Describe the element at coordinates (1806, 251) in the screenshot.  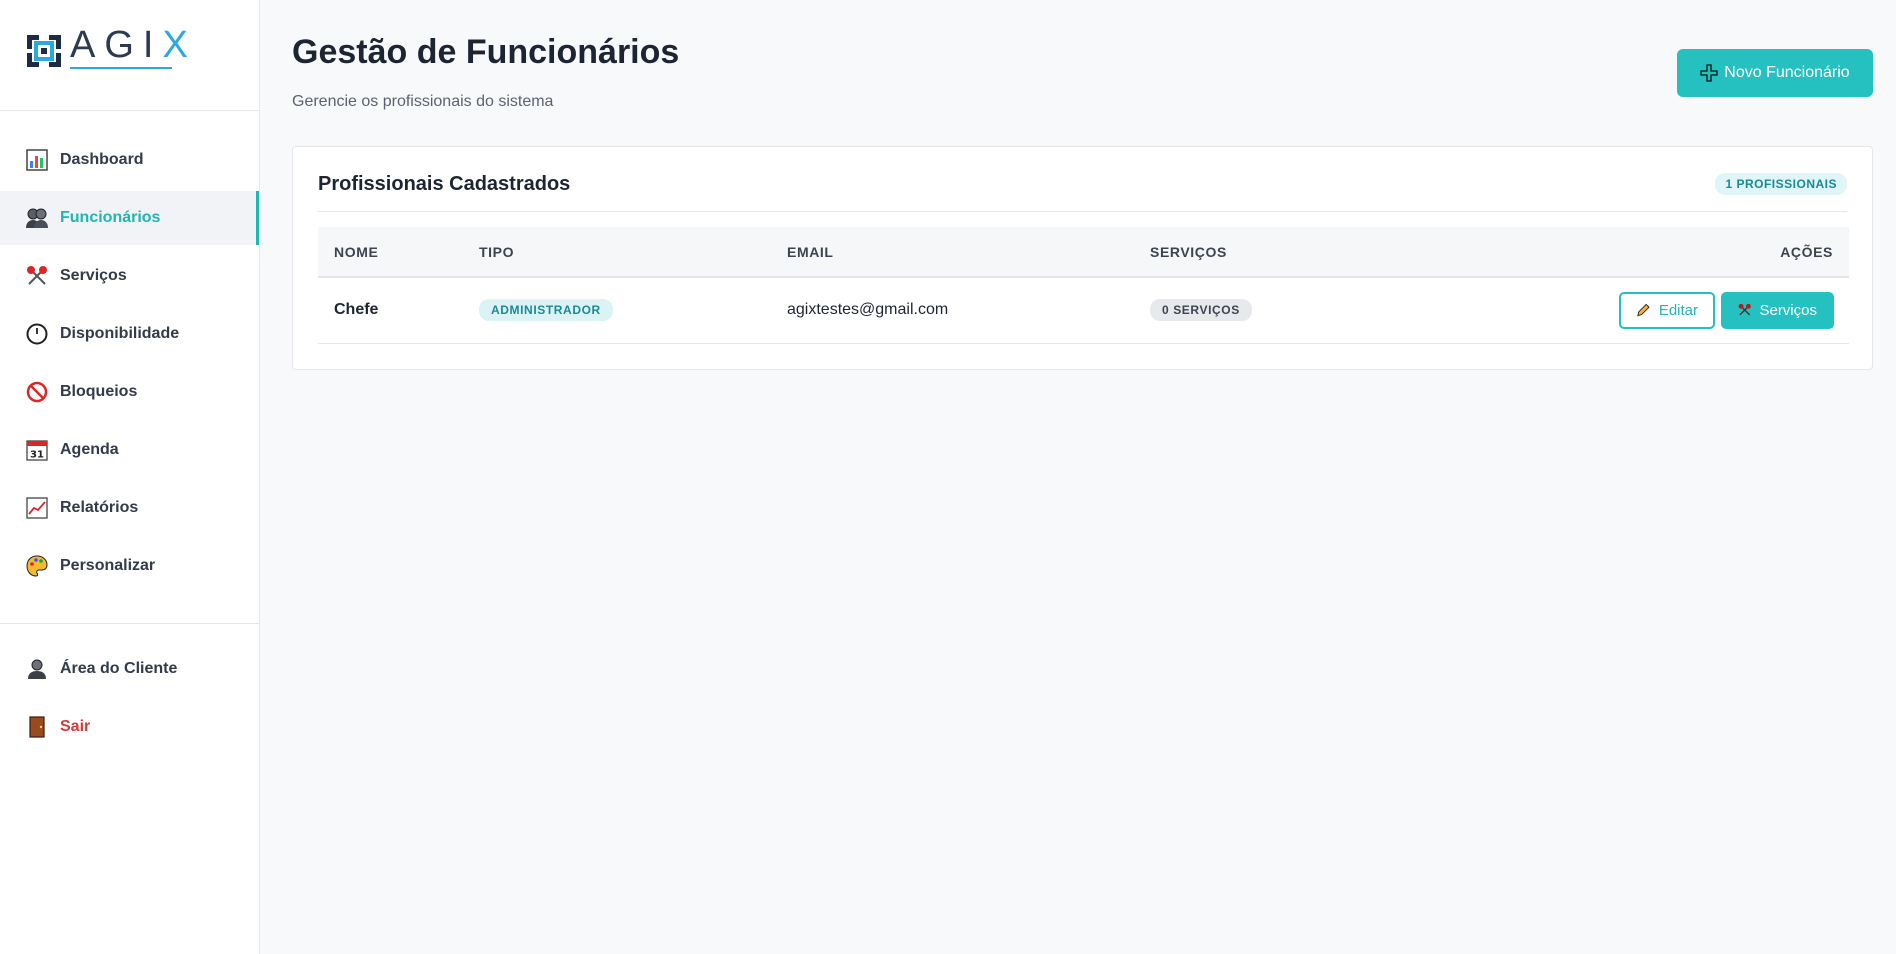
I see `column-header-acoes: AÇÕES` at that location.